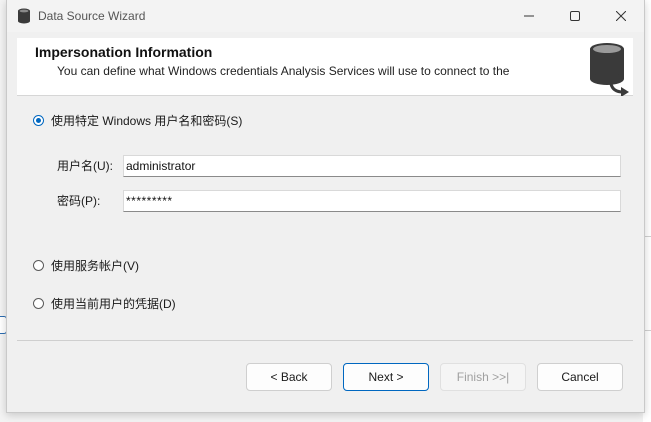 The image size is (651, 422). I want to click on next-button: Next >, so click(386, 377).